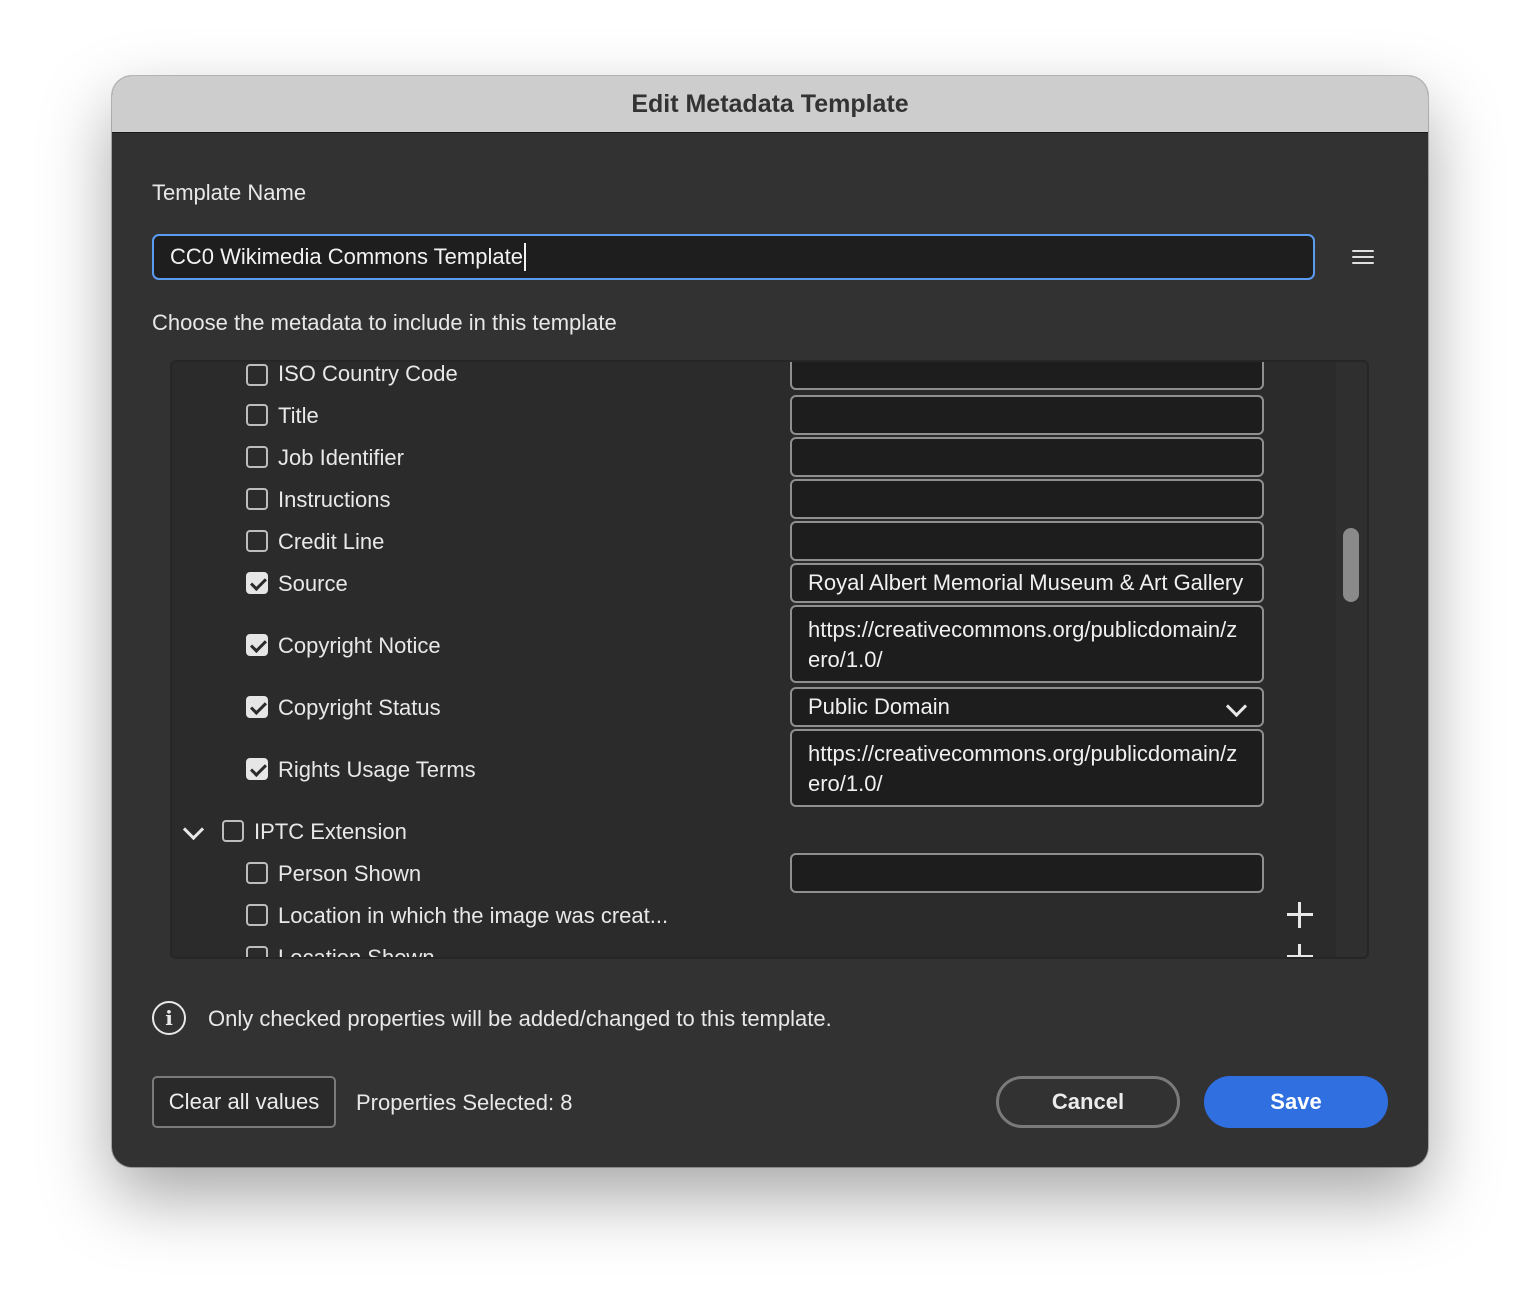  I want to click on instructions-label: Instructions, so click(334, 499).